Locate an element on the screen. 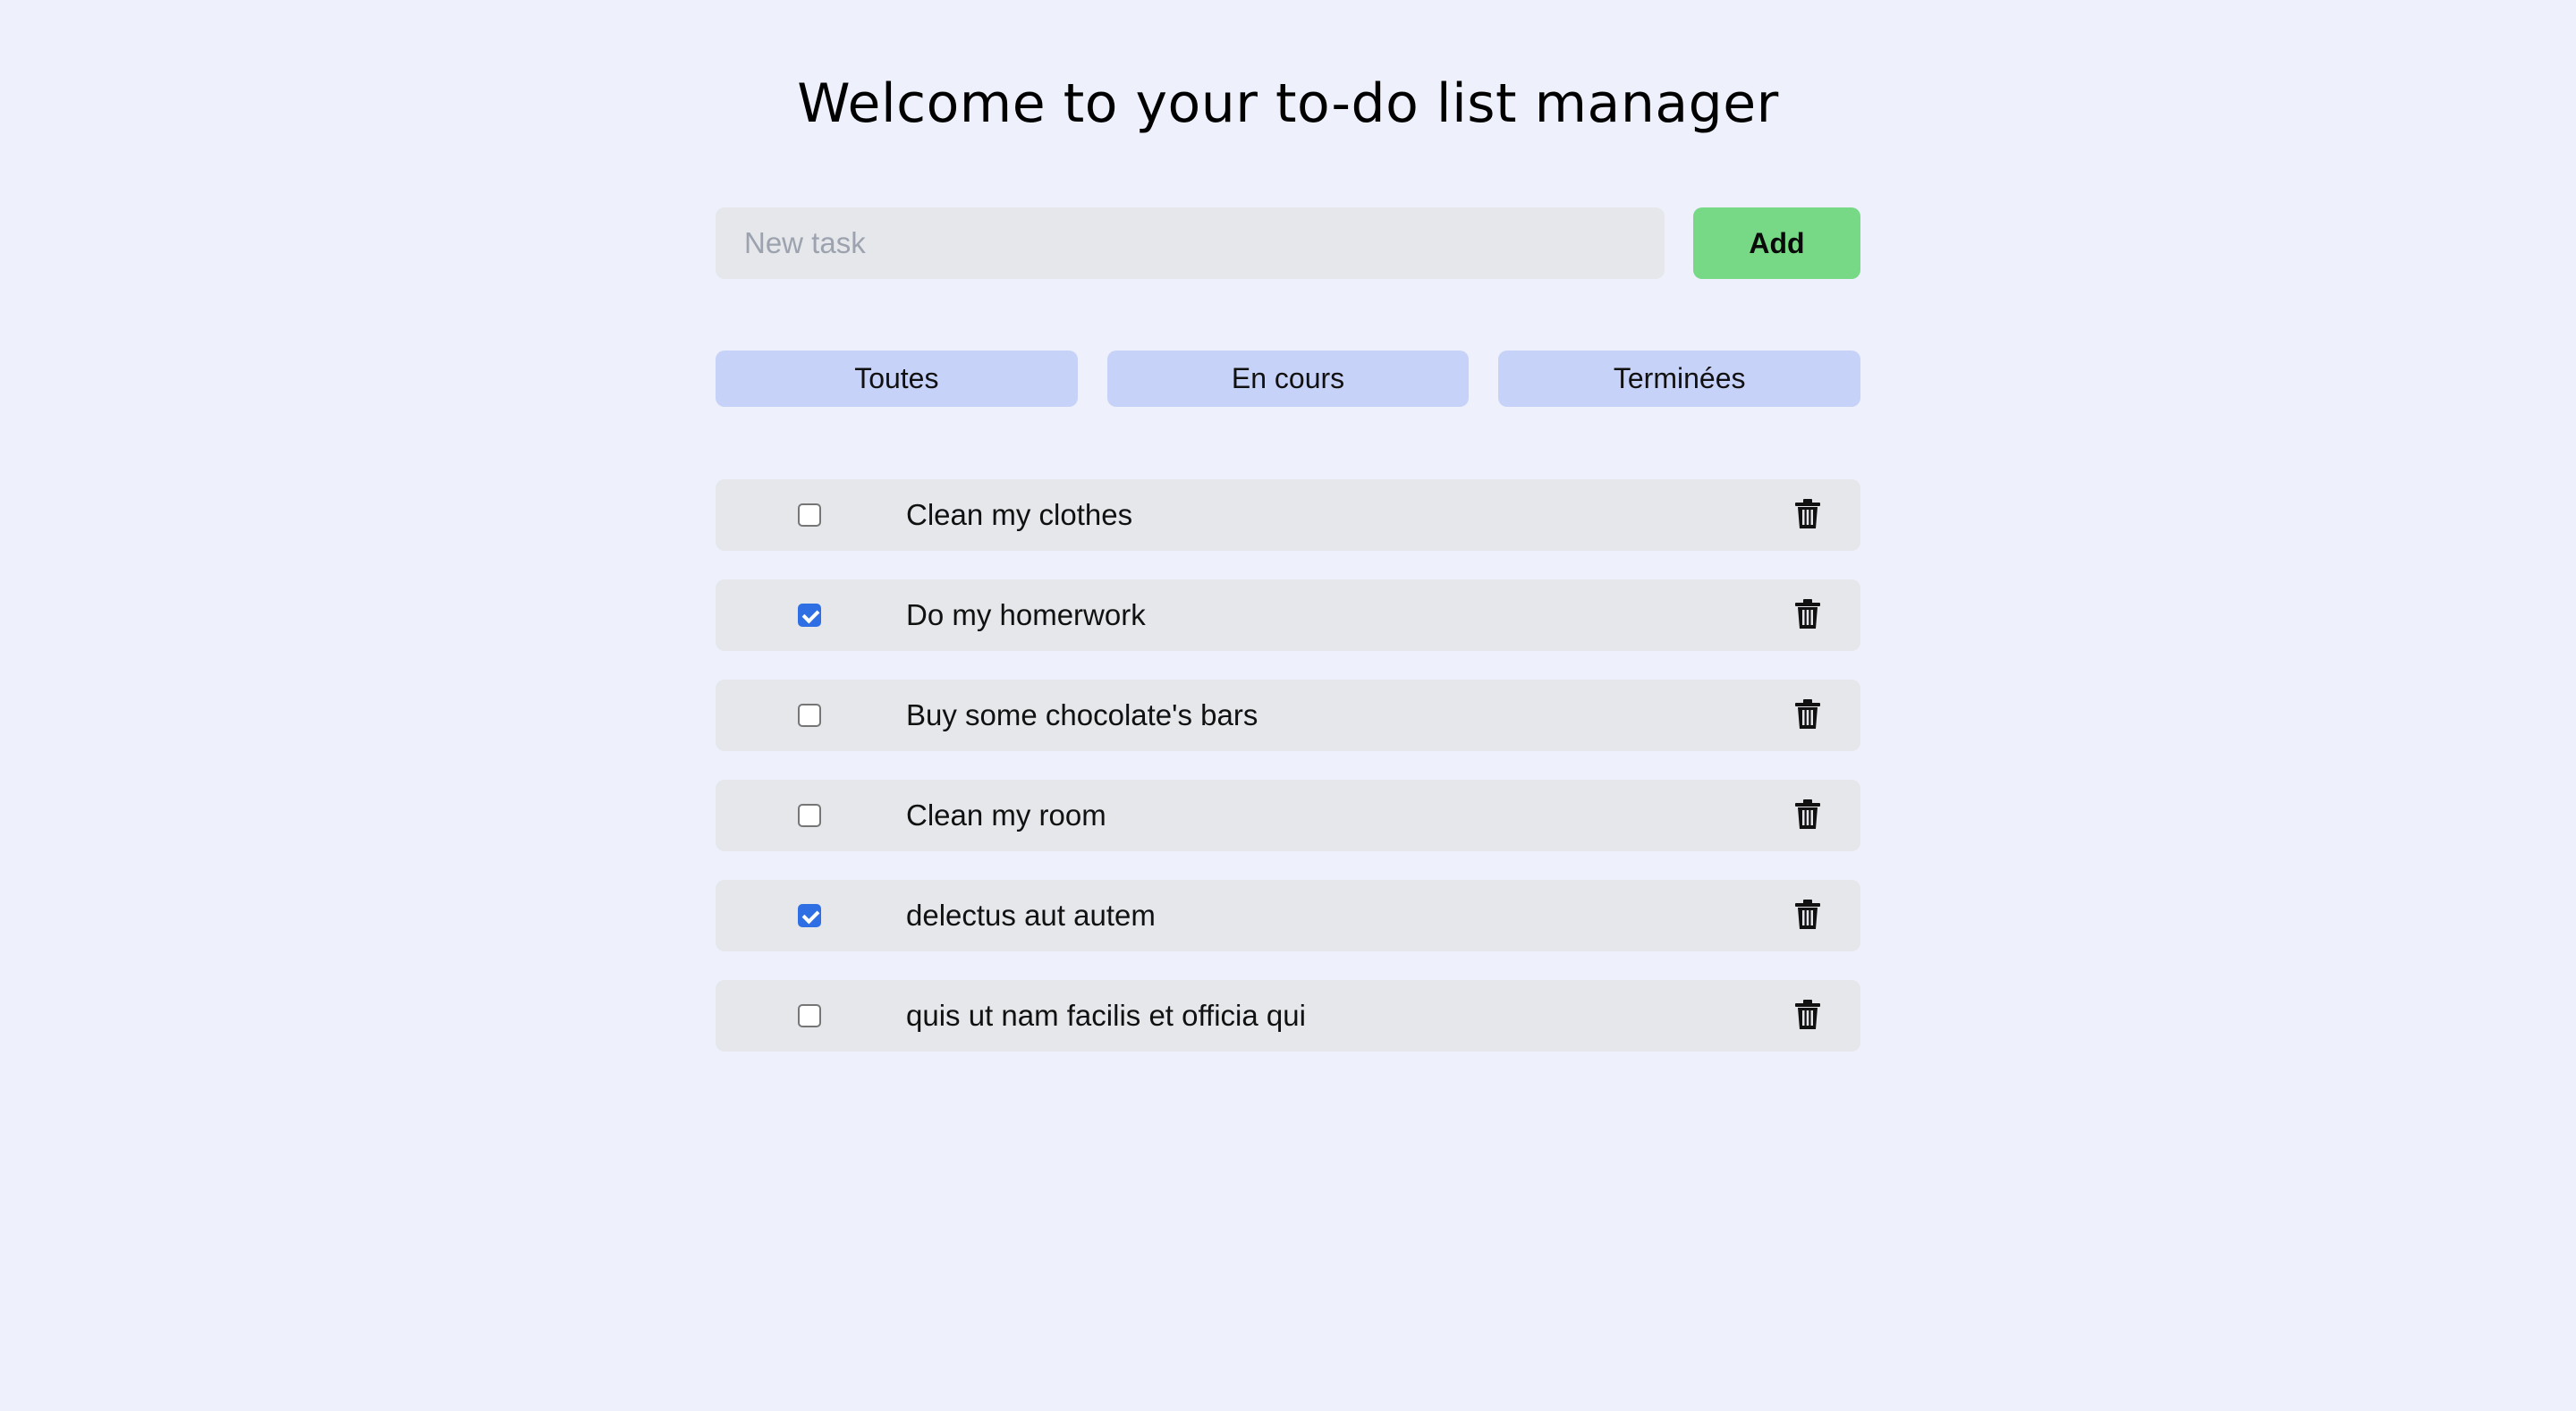 This screenshot has height=1411, width=2576. add-task-button: Add is located at coordinates (1776, 243).